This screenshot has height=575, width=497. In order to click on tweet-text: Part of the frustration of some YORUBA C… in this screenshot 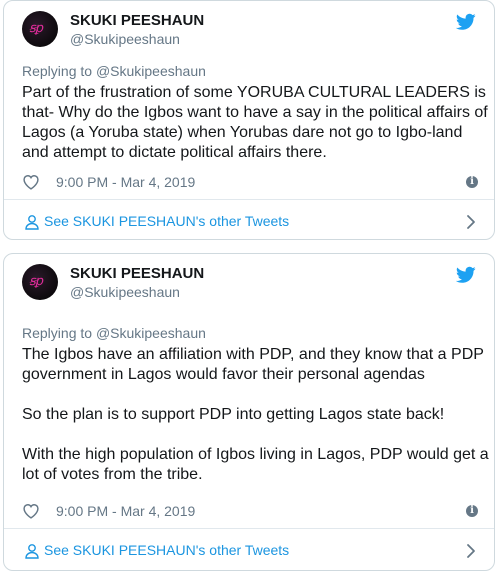, I will do `click(257, 123)`.